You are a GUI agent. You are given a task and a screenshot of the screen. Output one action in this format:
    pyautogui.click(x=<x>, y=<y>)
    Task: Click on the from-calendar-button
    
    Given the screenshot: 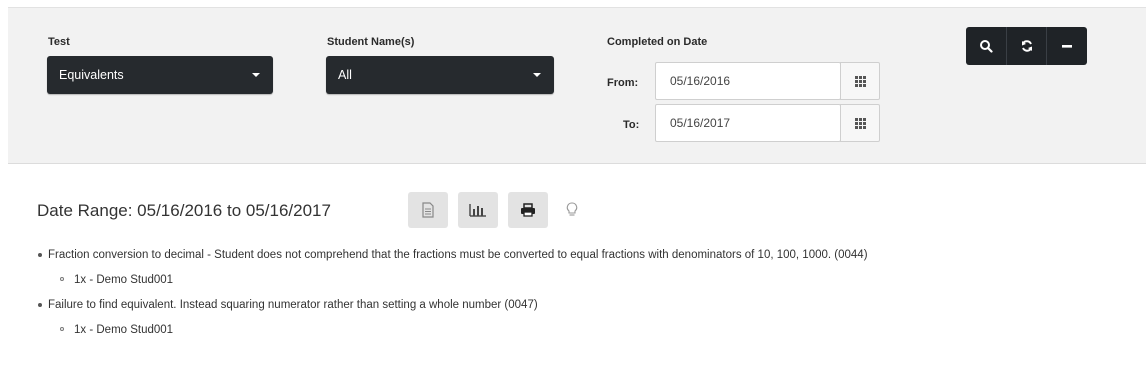 What is the action you would take?
    pyautogui.click(x=860, y=81)
    